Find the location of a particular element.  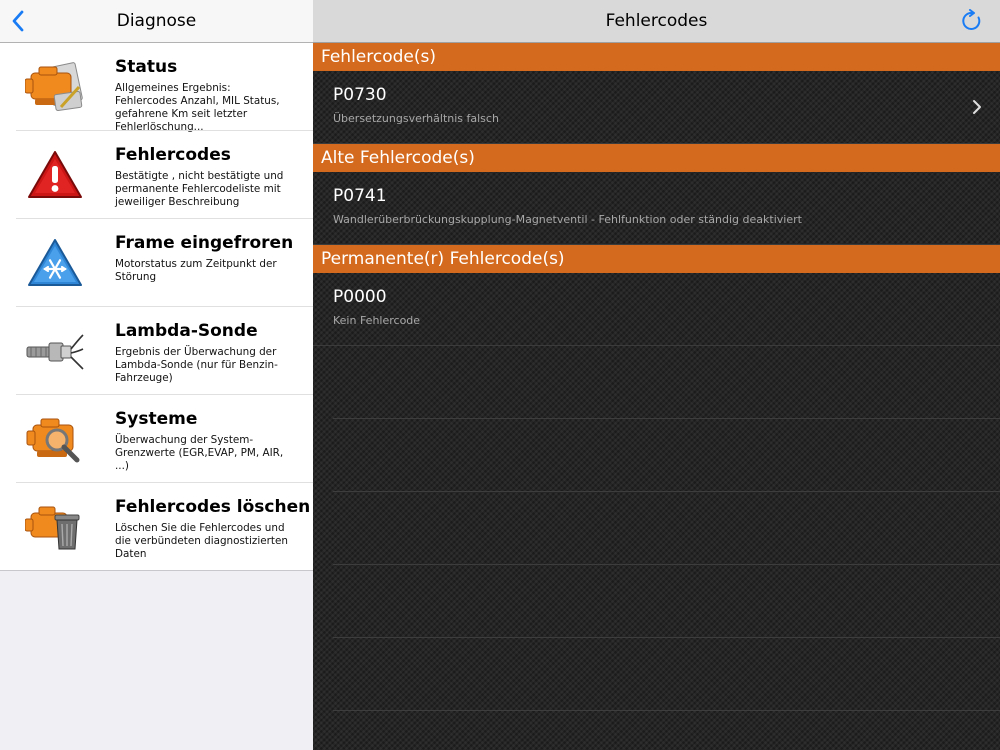

menu-item-title: Fehlercodes is located at coordinates (173, 155).